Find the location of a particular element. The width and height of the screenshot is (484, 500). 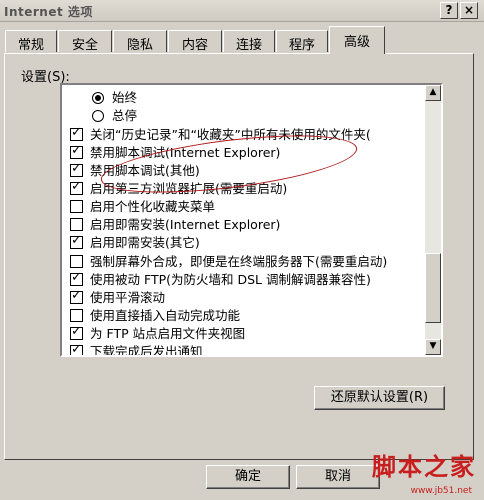

scroll-down-button: ▼ is located at coordinates (433, 347).